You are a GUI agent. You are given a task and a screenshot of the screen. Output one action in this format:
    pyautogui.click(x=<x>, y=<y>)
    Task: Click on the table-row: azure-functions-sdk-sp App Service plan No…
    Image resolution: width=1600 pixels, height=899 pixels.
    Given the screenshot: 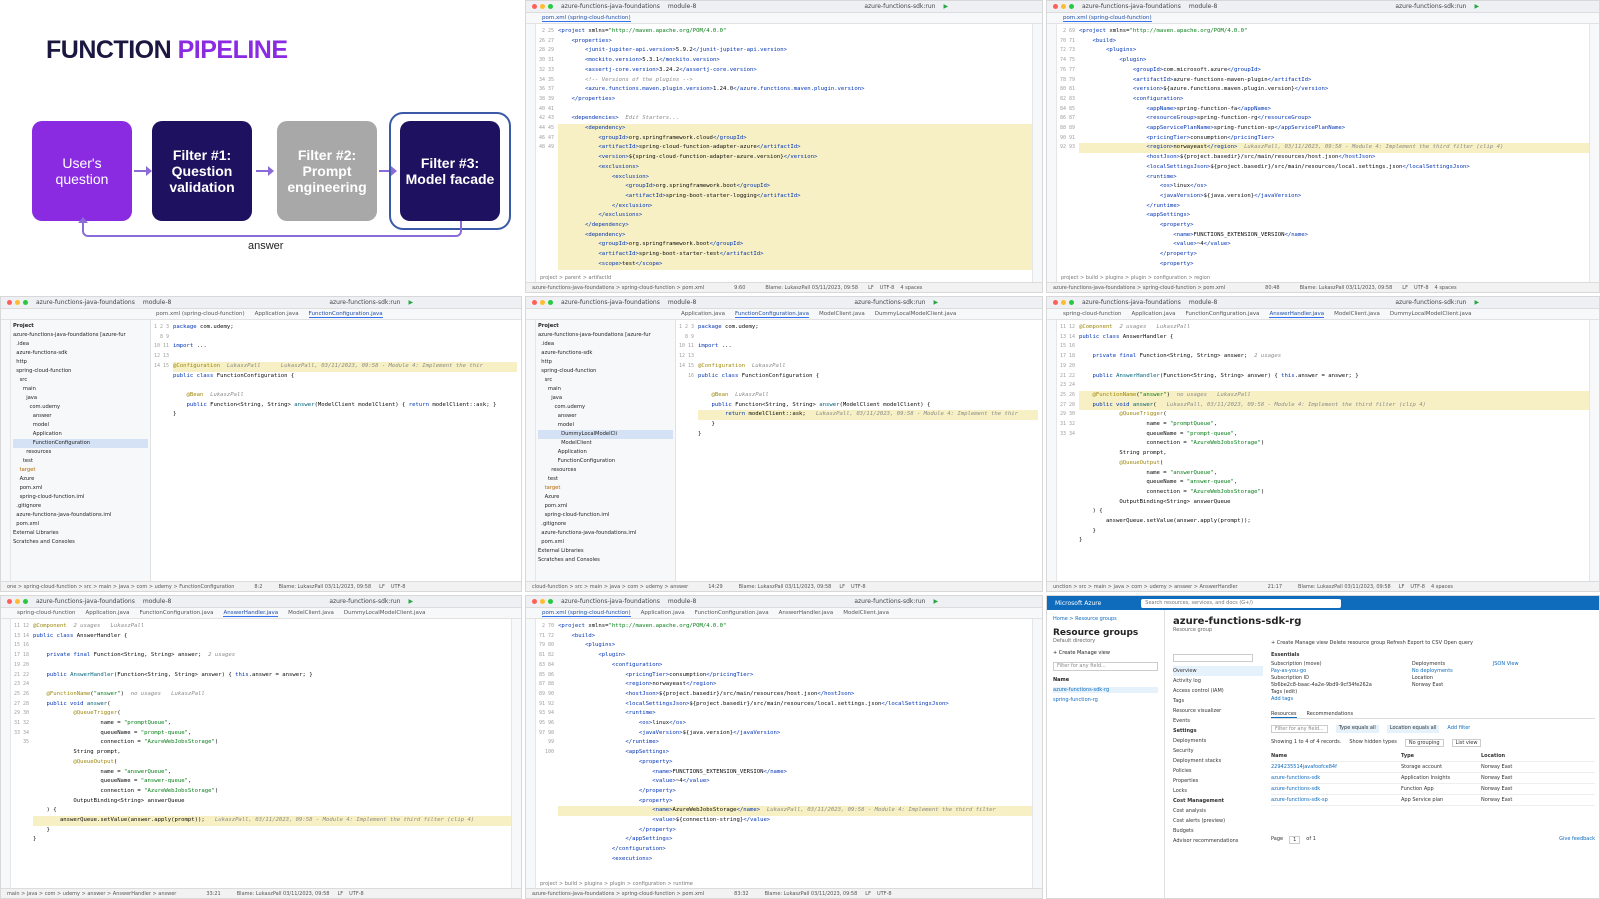 What is the action you would take?
    pyautogui.click(x=1433, y=800)
    